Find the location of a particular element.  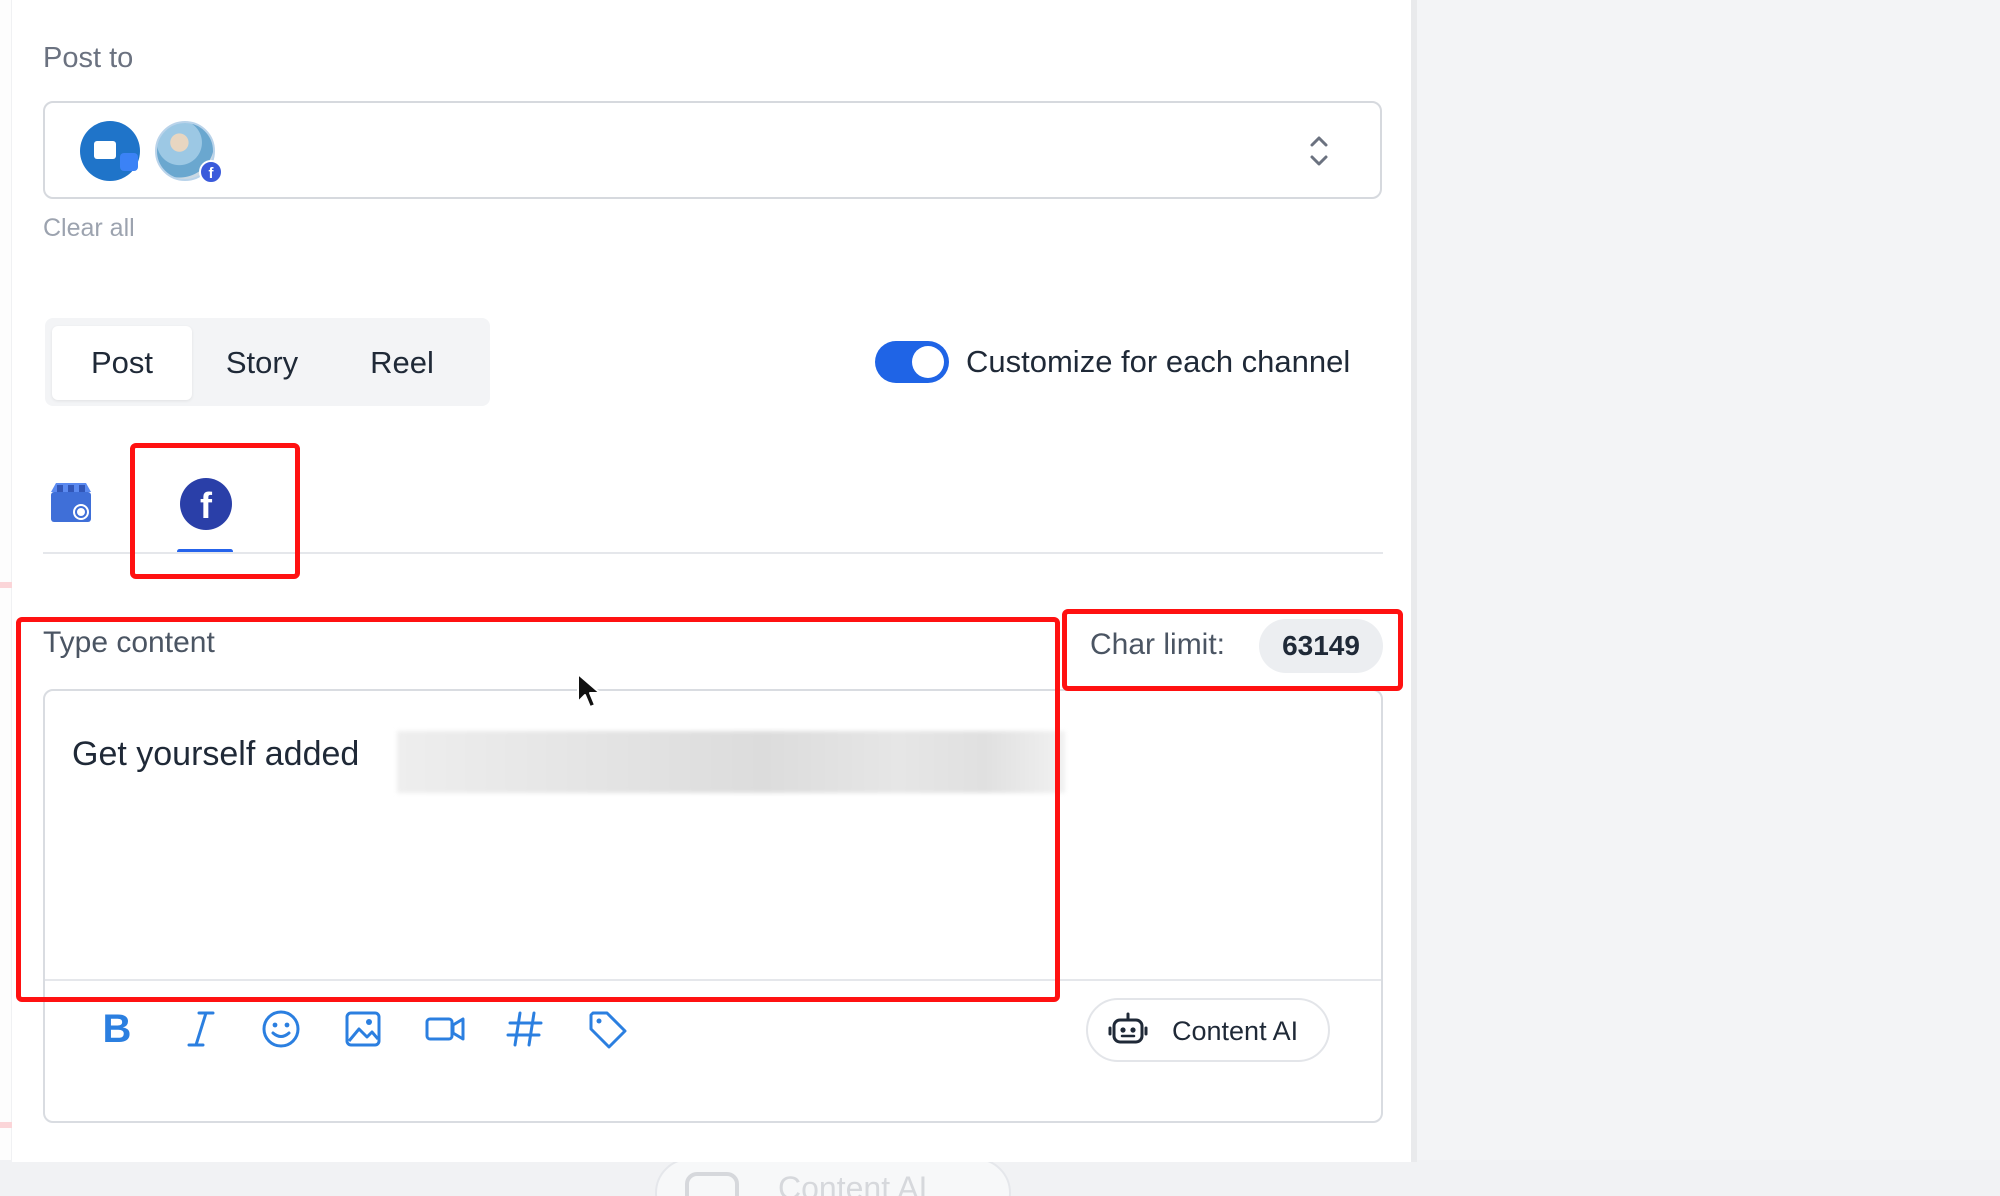

mouse-cursor-icon is located at coordinates (589, 690).